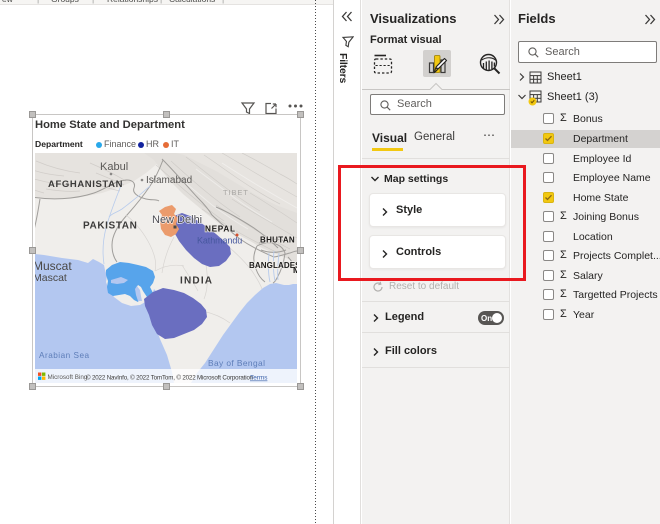 Image resolution: width=660 pixels, height=524 pixels. Describe the element at coordinates (295, 270) in the screenshot. I see `svg-text: M` at that location.